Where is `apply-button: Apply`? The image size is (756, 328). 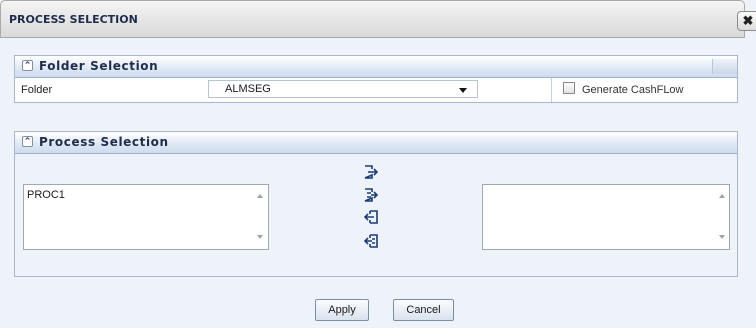
apply-button: Apply is located at coordinates (342, 310).